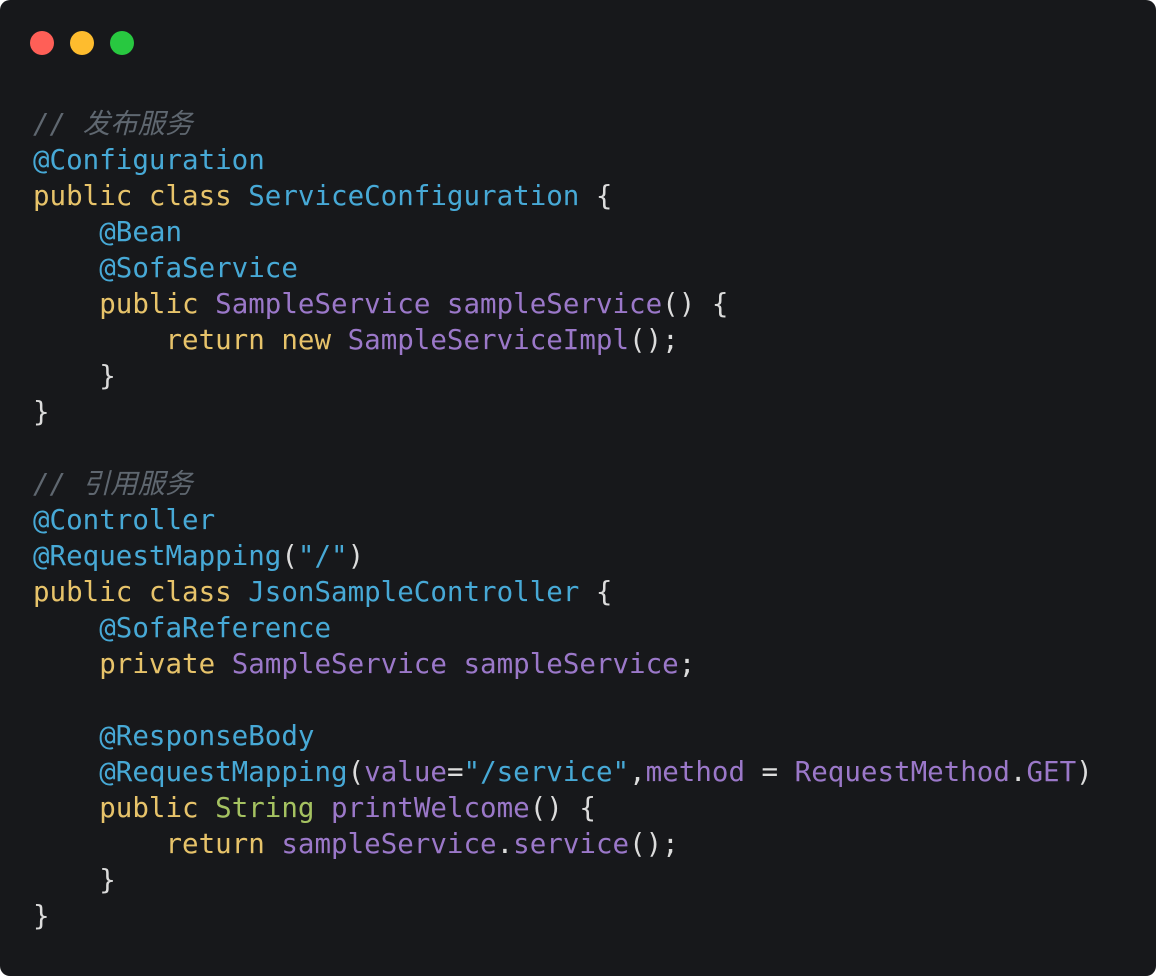 The image size is (1156, 978). I want to click on code-line: private SampleService sampleService;, so click(563, 664).